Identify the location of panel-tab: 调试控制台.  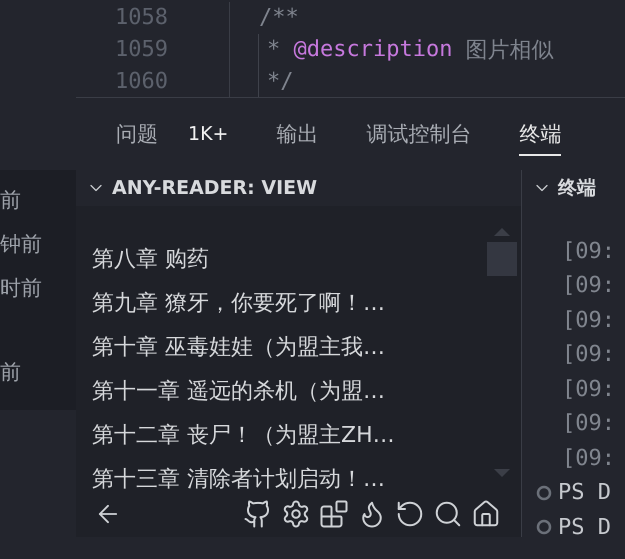
(419, 134).